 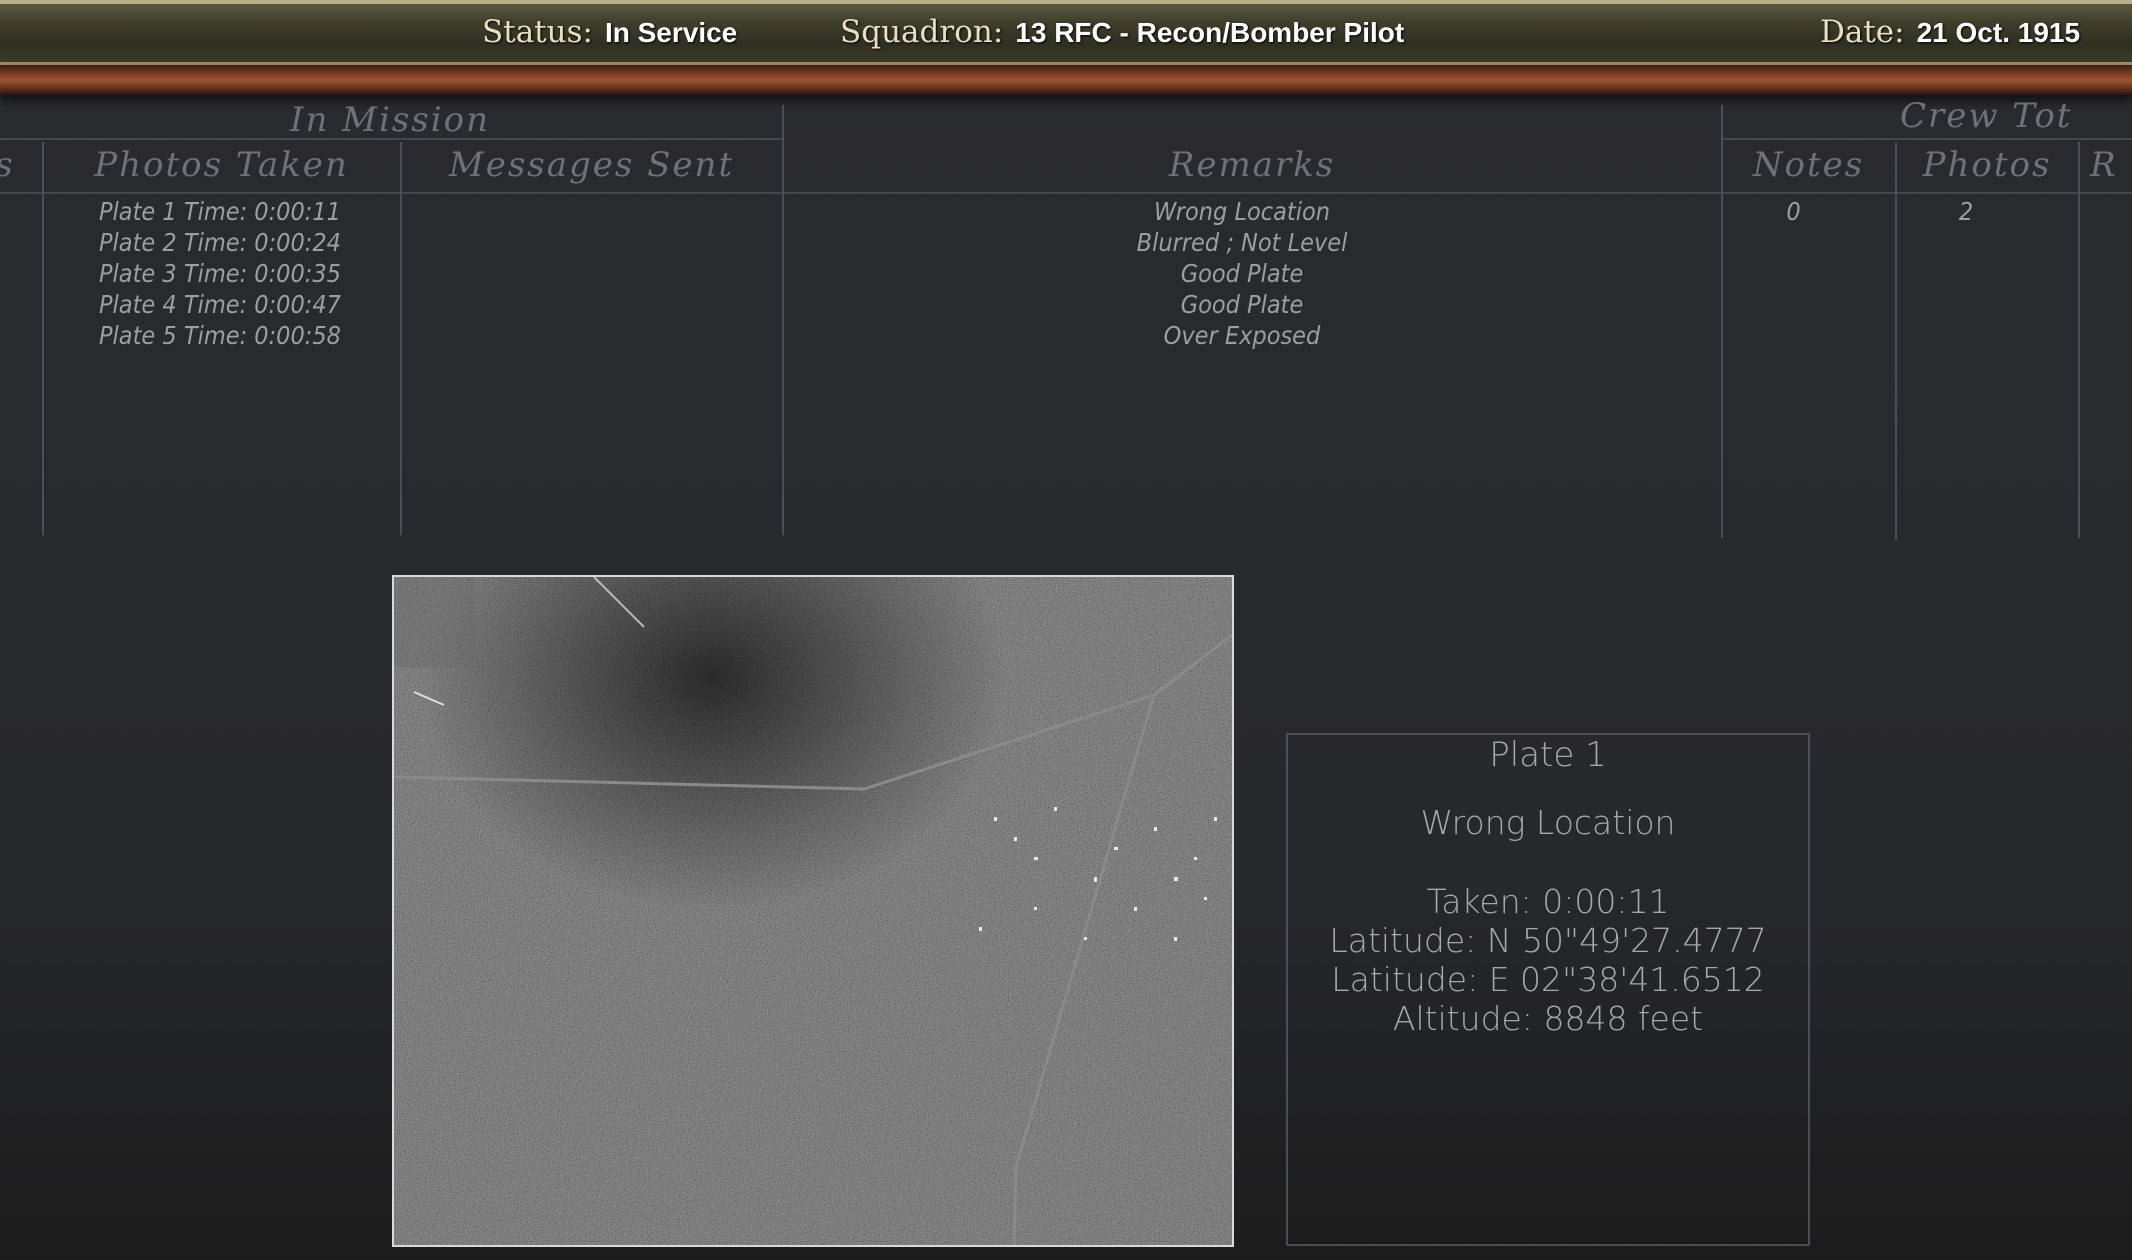 I want to click on date-label: Date:, so click(x=1862, y=32).